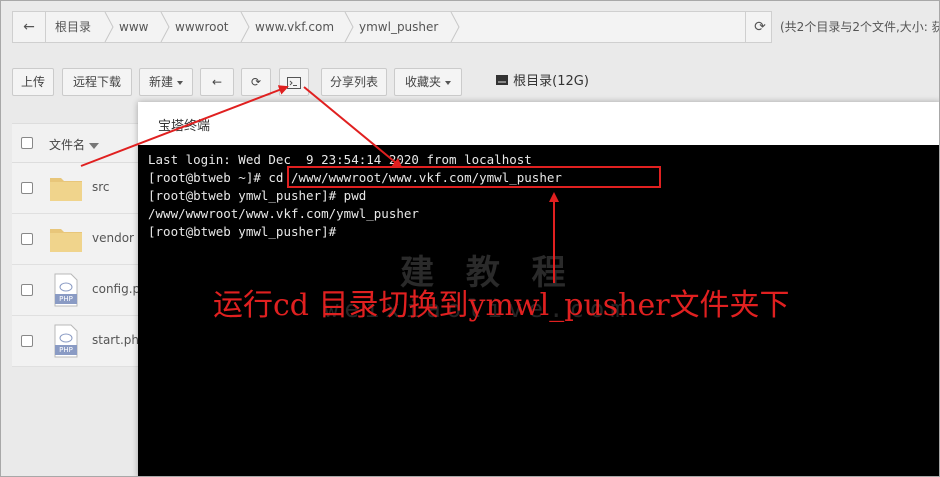 The height and width of the screenshot is (477, 940). I want to click on file-list-header: 文件名, so click(75, 143).